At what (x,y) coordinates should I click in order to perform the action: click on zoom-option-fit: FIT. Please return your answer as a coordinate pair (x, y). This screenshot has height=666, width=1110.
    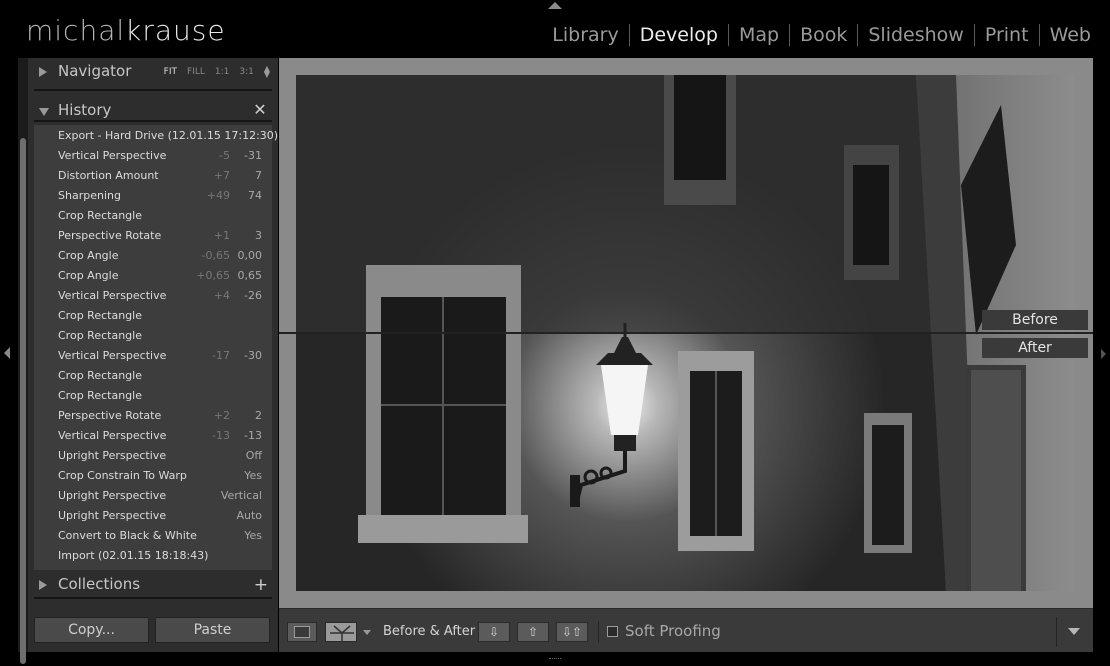
    Looking at the image, I should click on (170, 72).